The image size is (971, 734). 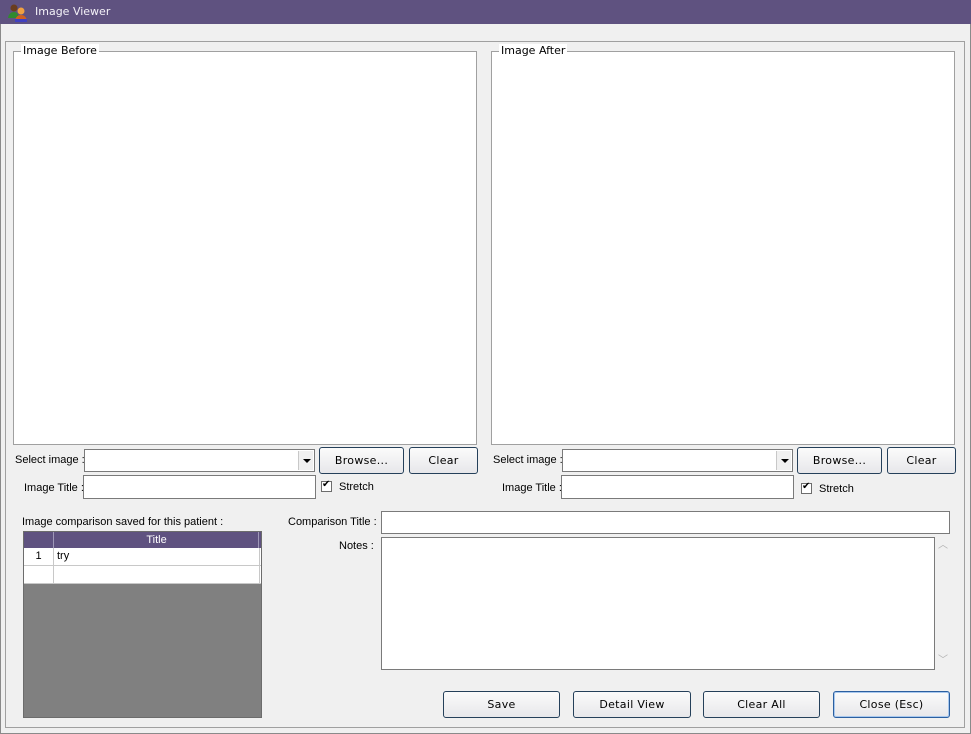 What do you see at coordinates (54, 488) in the screenshot?
I see `before-image-title-label: Image Title :` at bounding box center [54, 488].